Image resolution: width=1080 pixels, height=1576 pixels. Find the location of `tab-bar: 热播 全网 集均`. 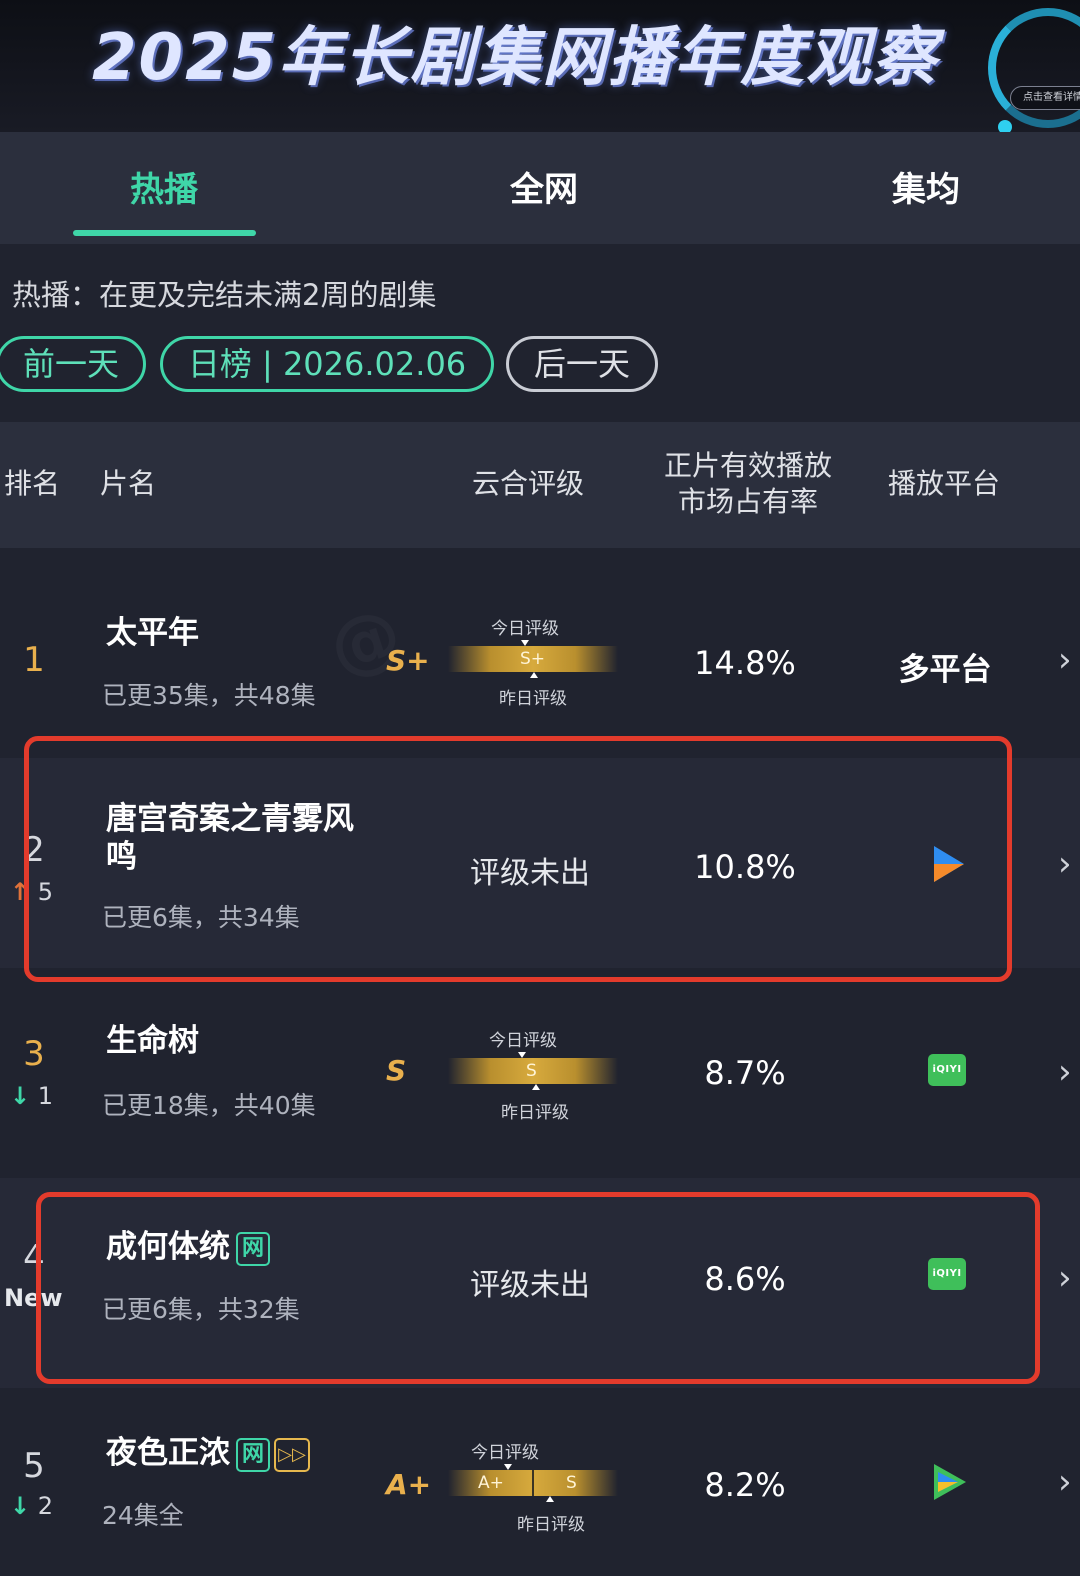

tab-bar: 热播 全网 集均 is located at coordinates (540, 188).